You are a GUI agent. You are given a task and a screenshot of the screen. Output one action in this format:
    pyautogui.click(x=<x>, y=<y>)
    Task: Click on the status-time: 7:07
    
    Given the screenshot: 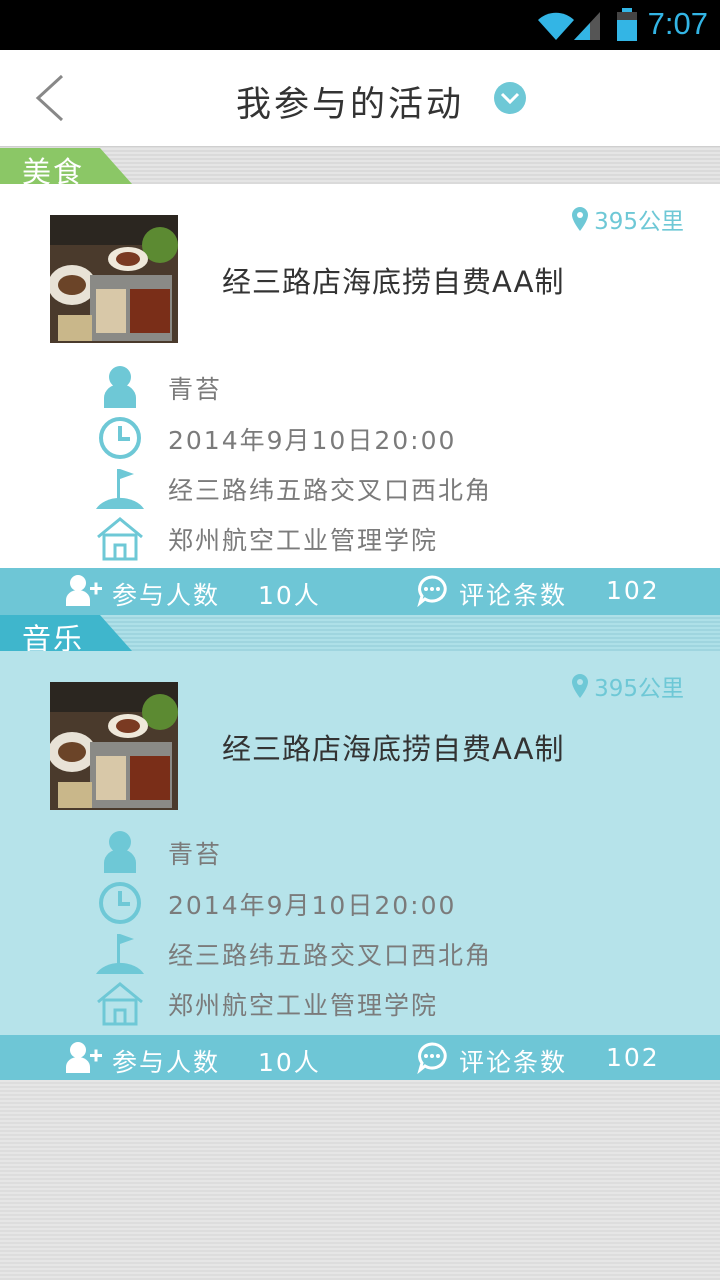 What is the action you would take?
    pyautogui.click(x=677, y=23)
    